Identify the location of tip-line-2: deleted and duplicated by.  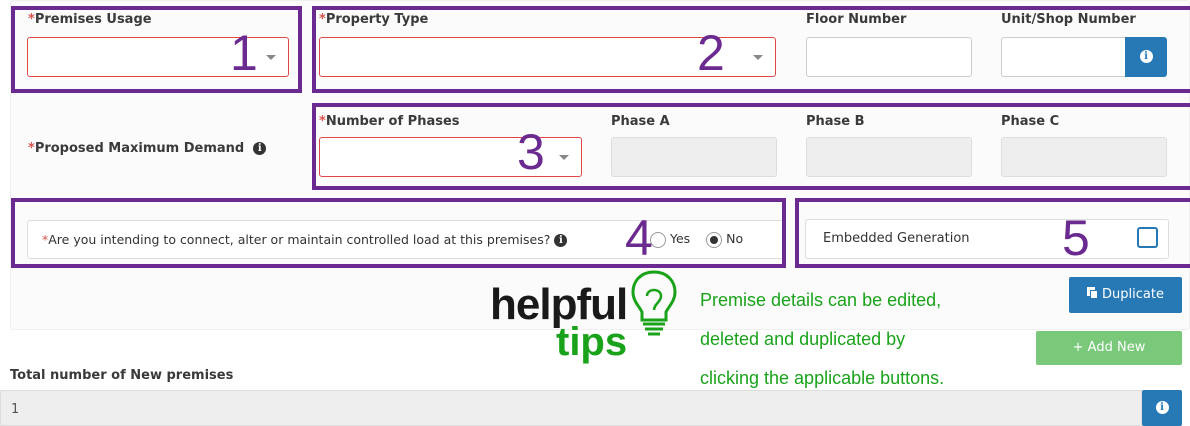
(803, 339).